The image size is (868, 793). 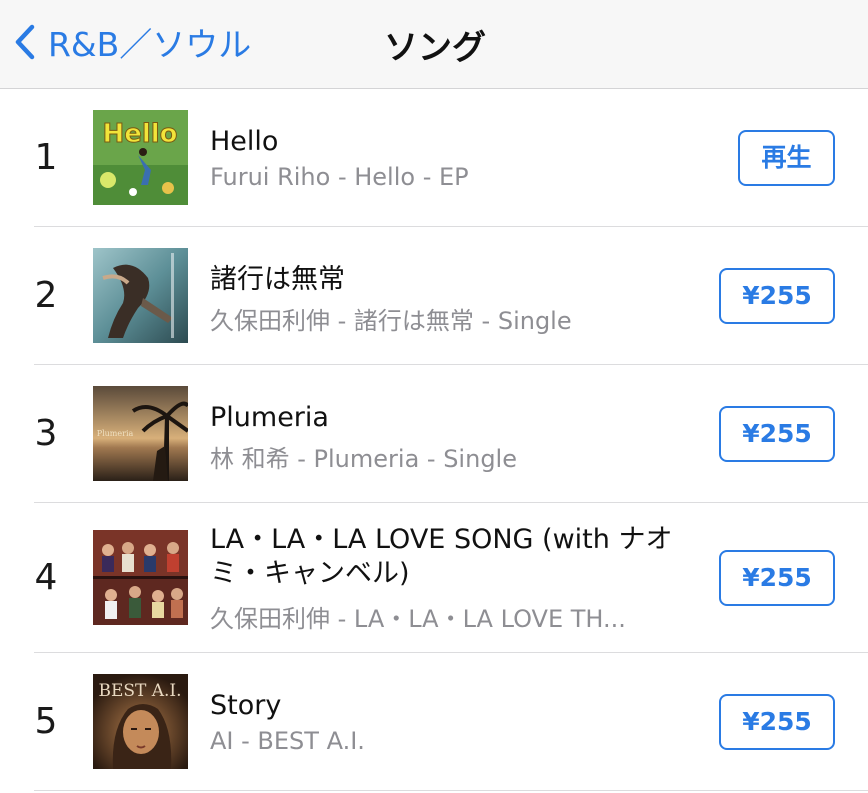 What do you see at coordinates (46, 433) in the screenshot?
I see `rank-number: 3` at bounding box center [46, 433].